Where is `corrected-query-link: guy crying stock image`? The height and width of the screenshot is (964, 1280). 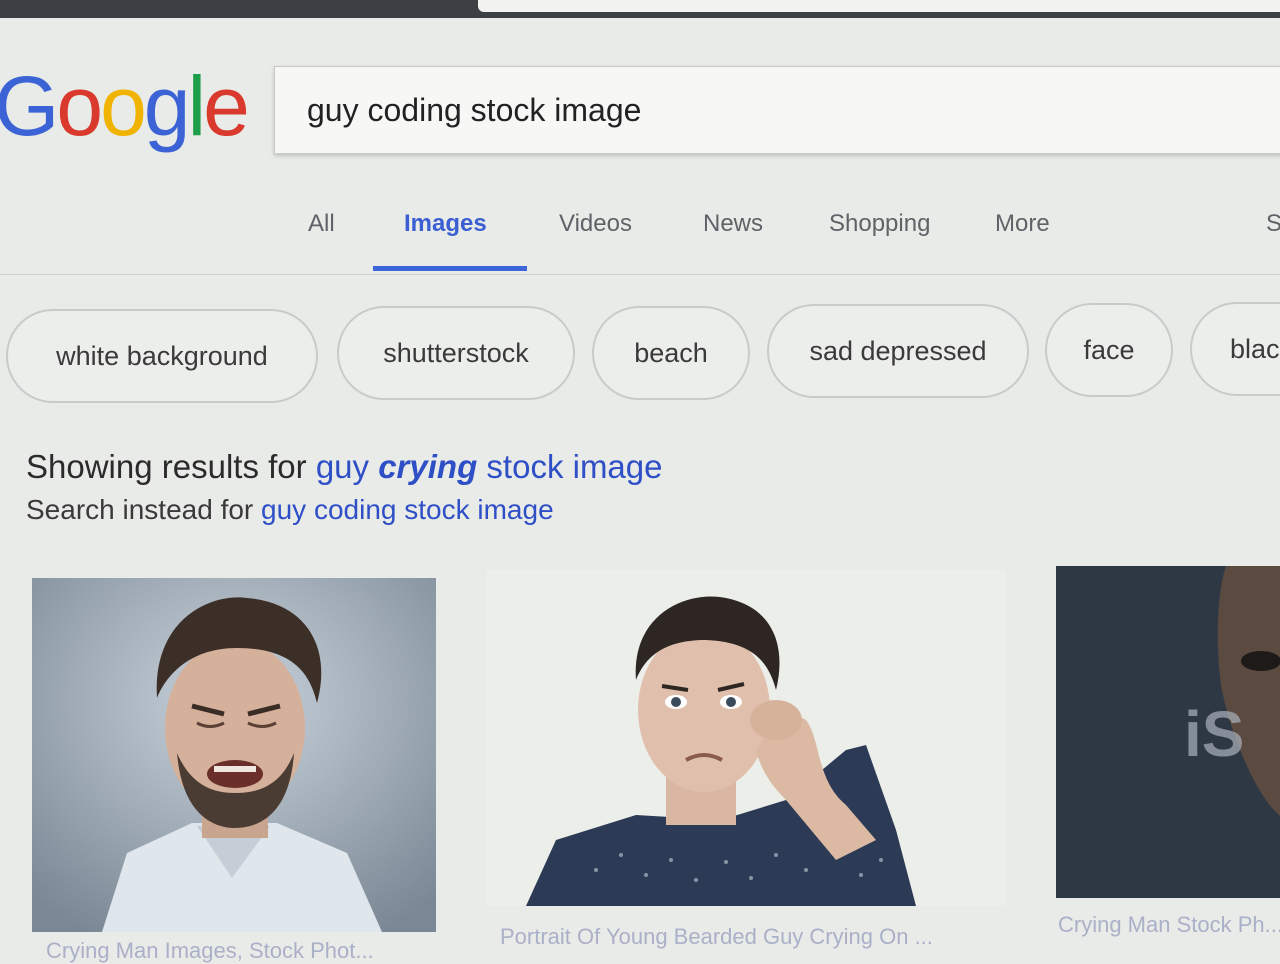
corrected-query-link: guy crying stock image is located at coordinates (489, 466).